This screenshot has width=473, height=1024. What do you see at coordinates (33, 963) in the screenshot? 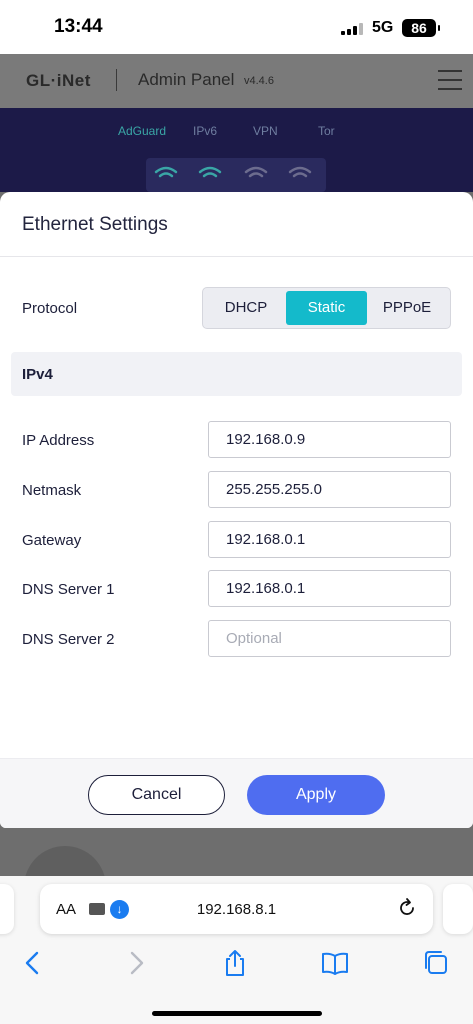
I see `back-icon` at bounding box center [33, 963].